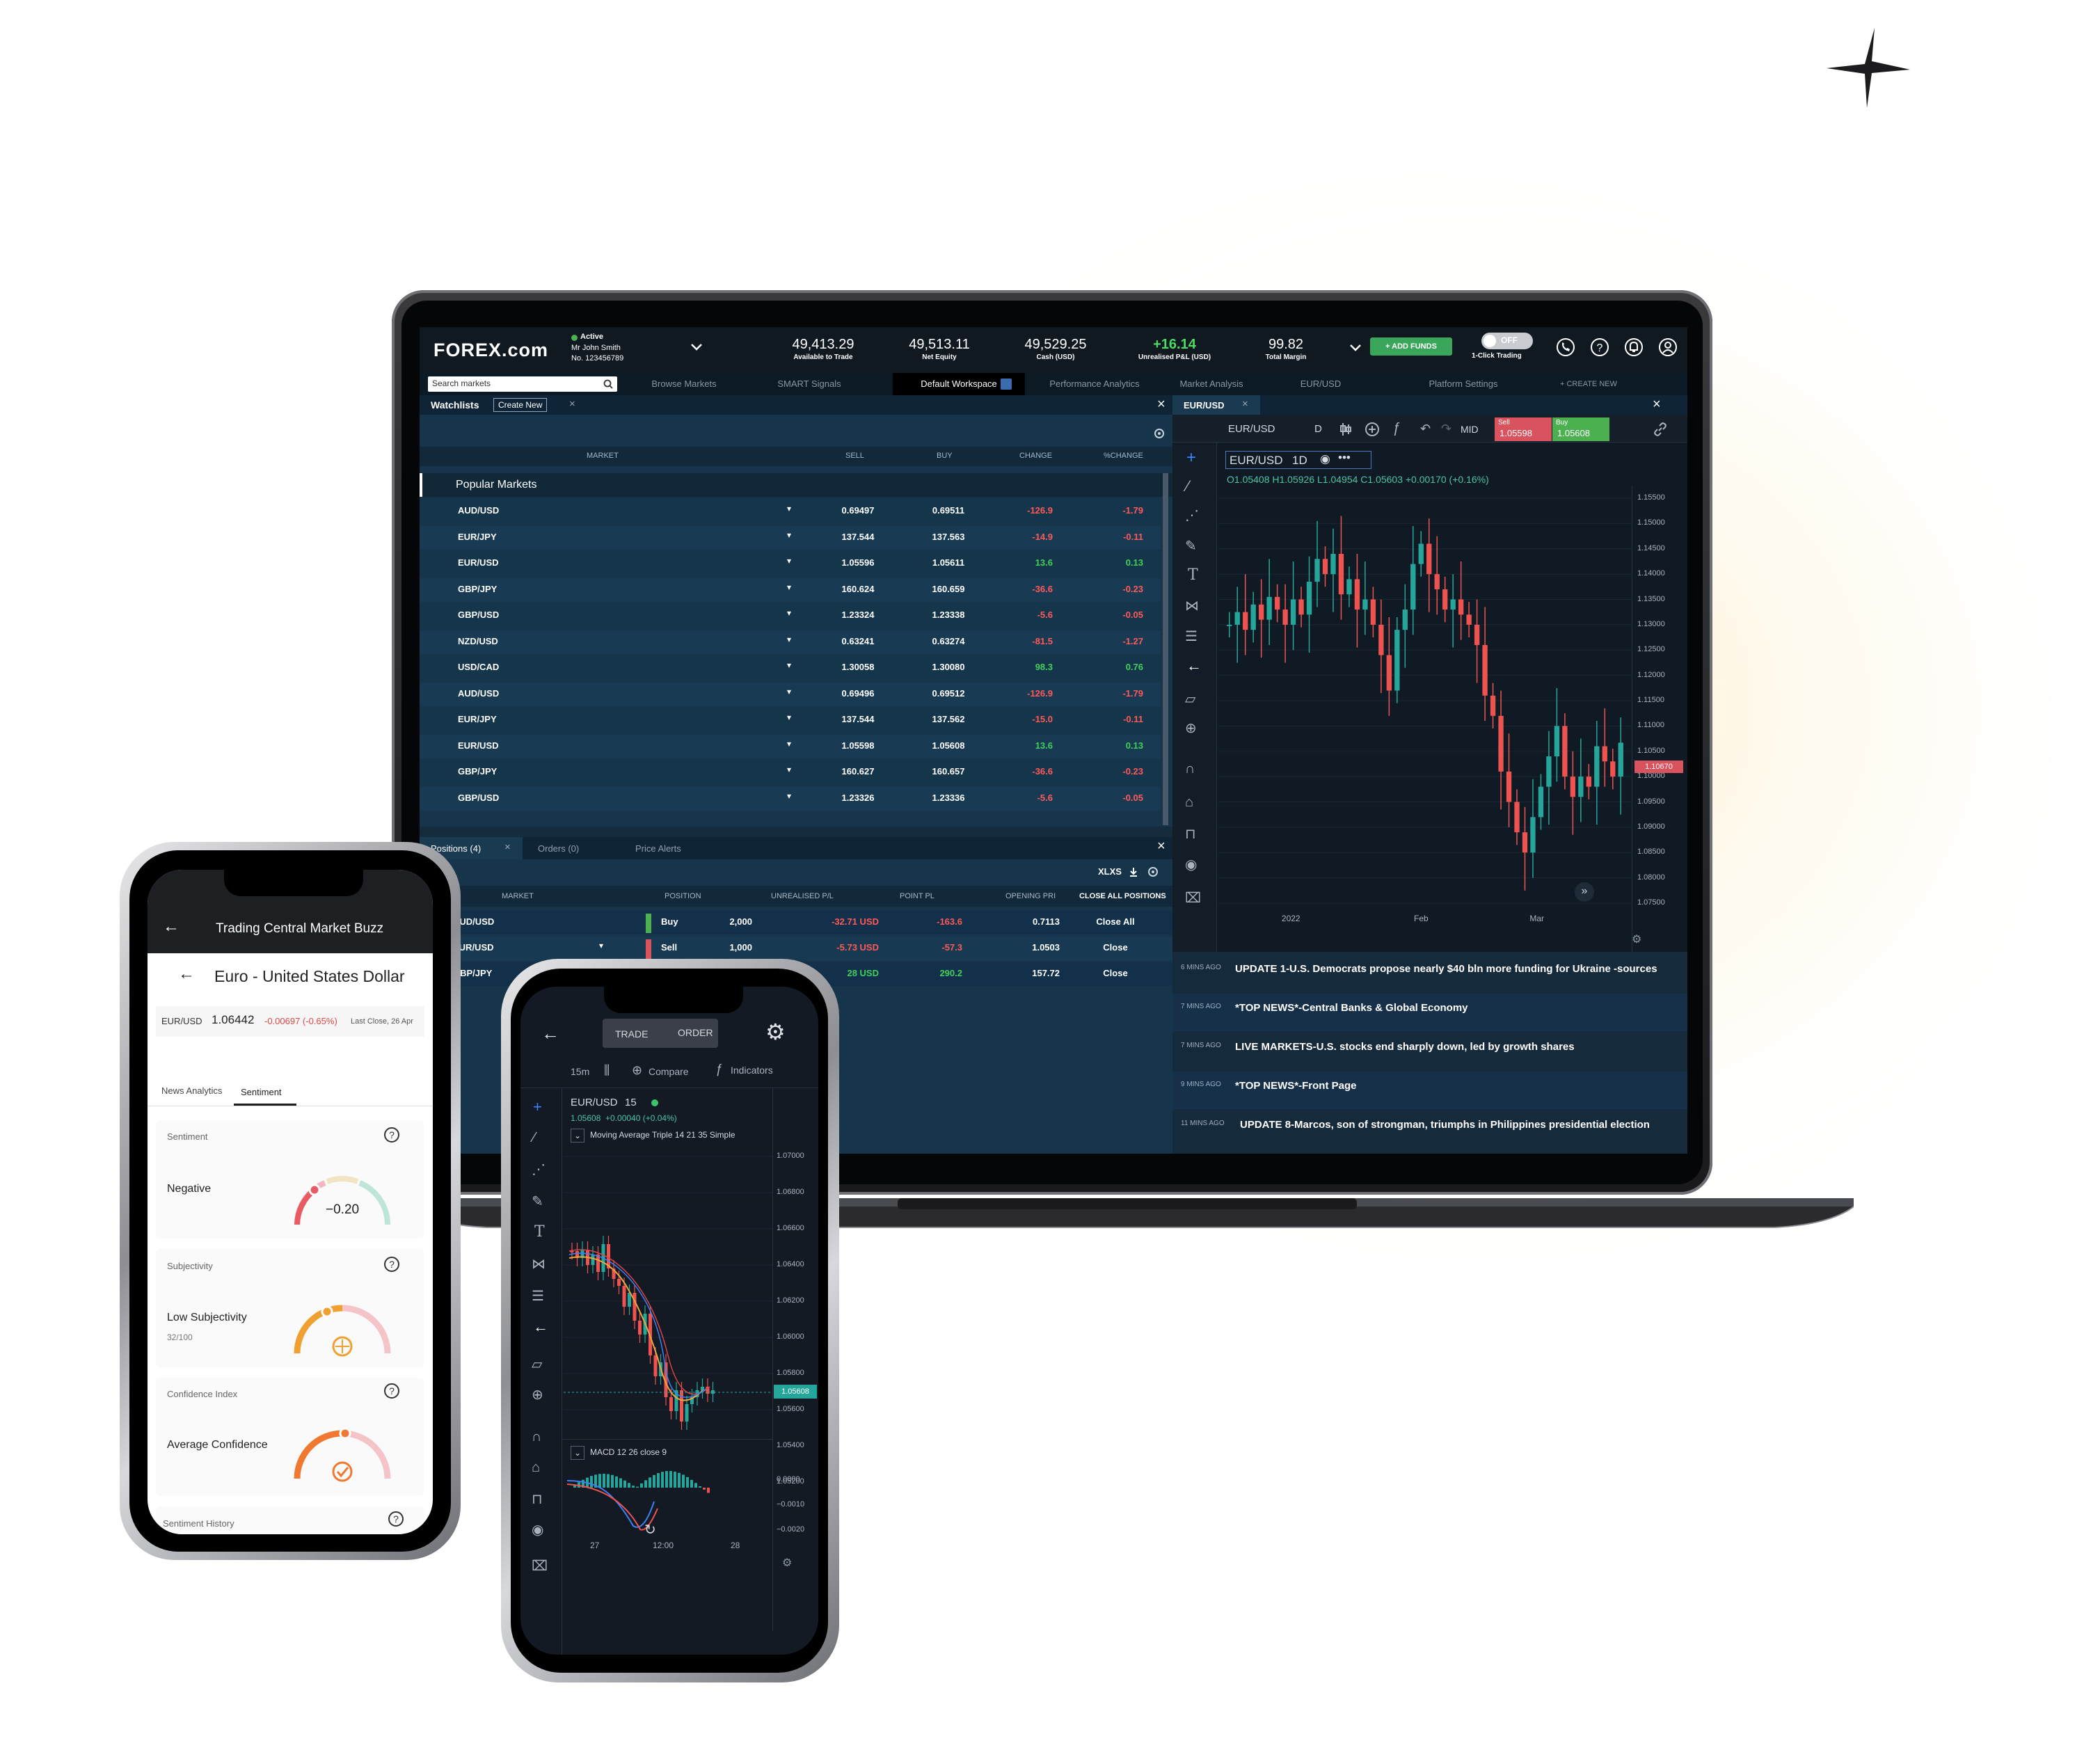 The height and width of the screenshot is (1743, 2100). Describe the element at coordinates (1189, 803) in the screenshot. I see `lock-drawing-icon: ⌂` at that location.